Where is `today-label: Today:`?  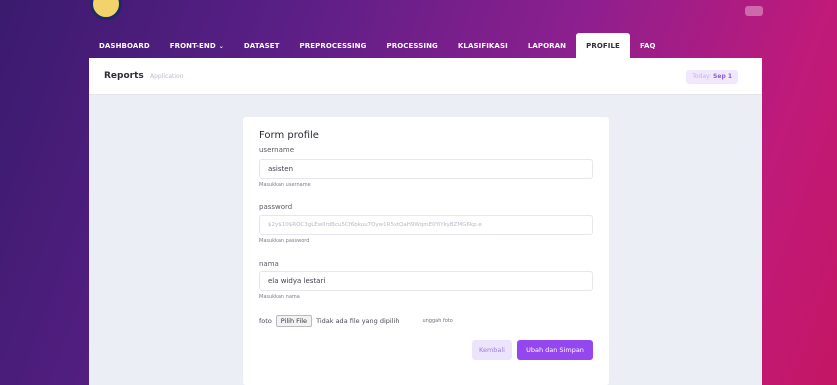 today-label: Today: is located at coordinates (702, 76).